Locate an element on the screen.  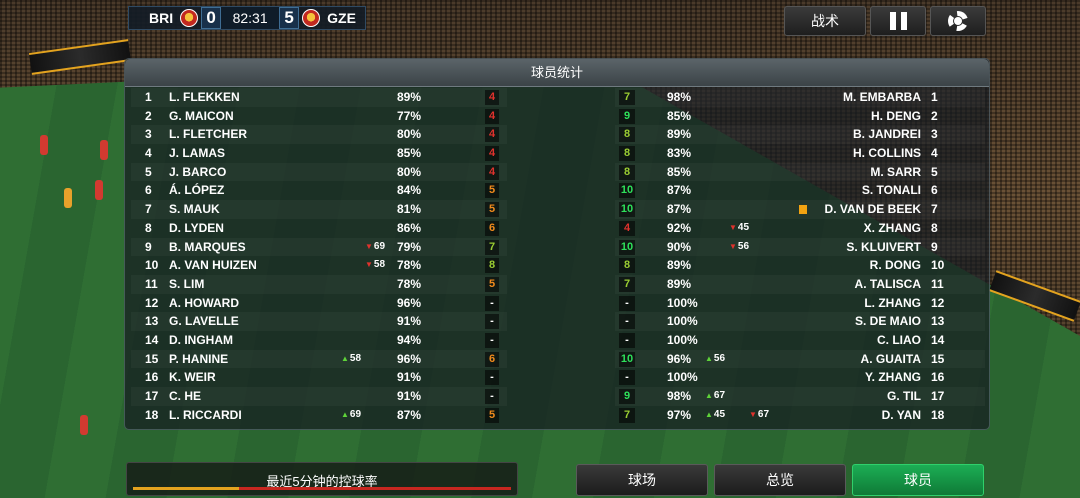
pass-accuracy: 78% is located at coordinates (409, 283).